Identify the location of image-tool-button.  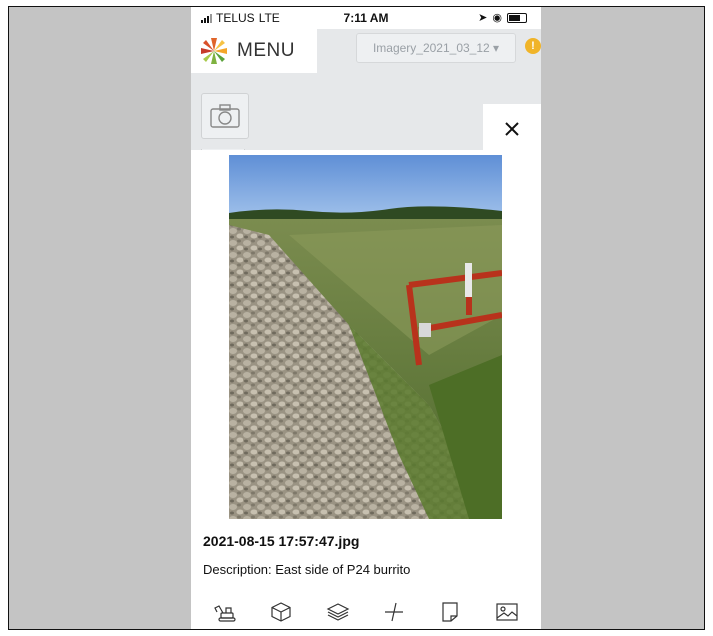
(507, 612).